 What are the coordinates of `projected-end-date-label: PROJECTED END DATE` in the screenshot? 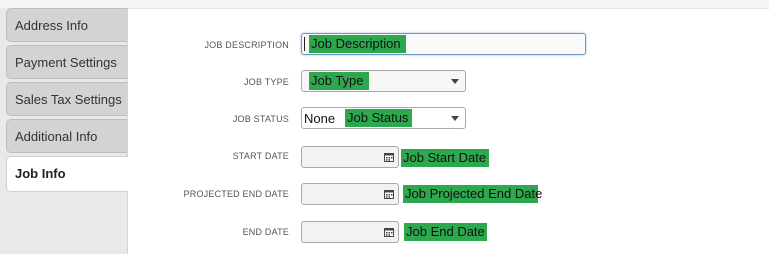 It's located at (236, 194).